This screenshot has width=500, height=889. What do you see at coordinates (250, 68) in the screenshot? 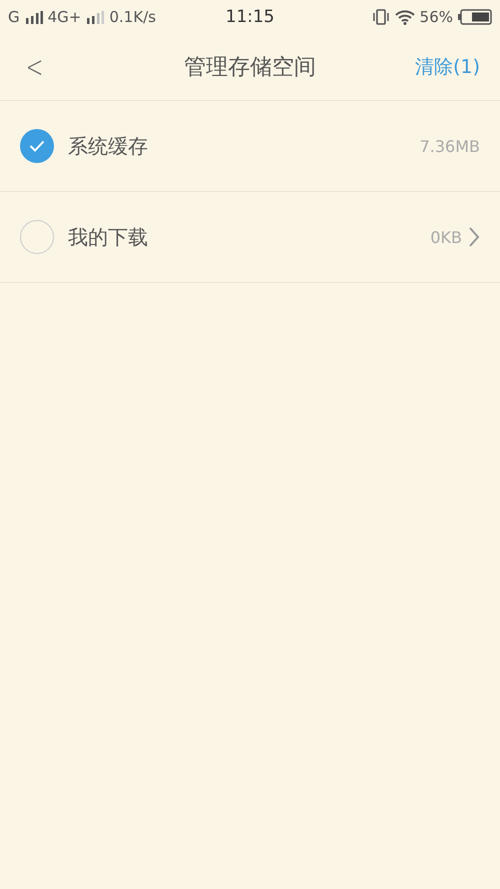
I see `page-title: 管理存储空间` at bounding box center [250, 68].